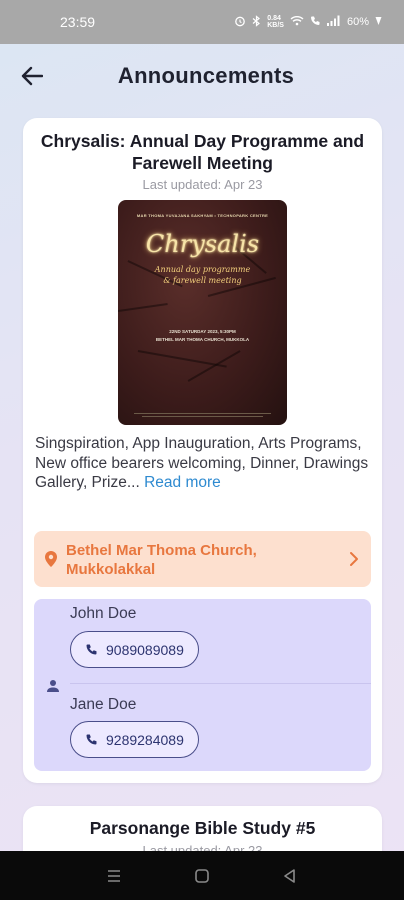  What do you see at coordinates (202, 415) in the screenshot?
I see `poster-footer` at bounding box center [202, 415].